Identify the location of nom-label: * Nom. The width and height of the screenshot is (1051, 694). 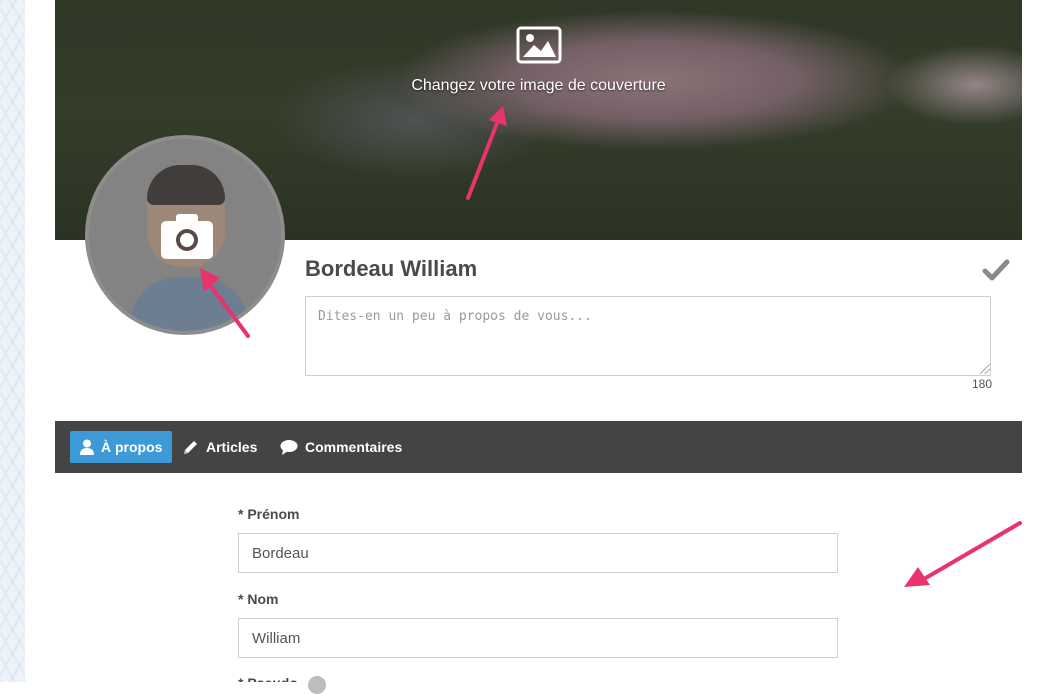
(258, 599).